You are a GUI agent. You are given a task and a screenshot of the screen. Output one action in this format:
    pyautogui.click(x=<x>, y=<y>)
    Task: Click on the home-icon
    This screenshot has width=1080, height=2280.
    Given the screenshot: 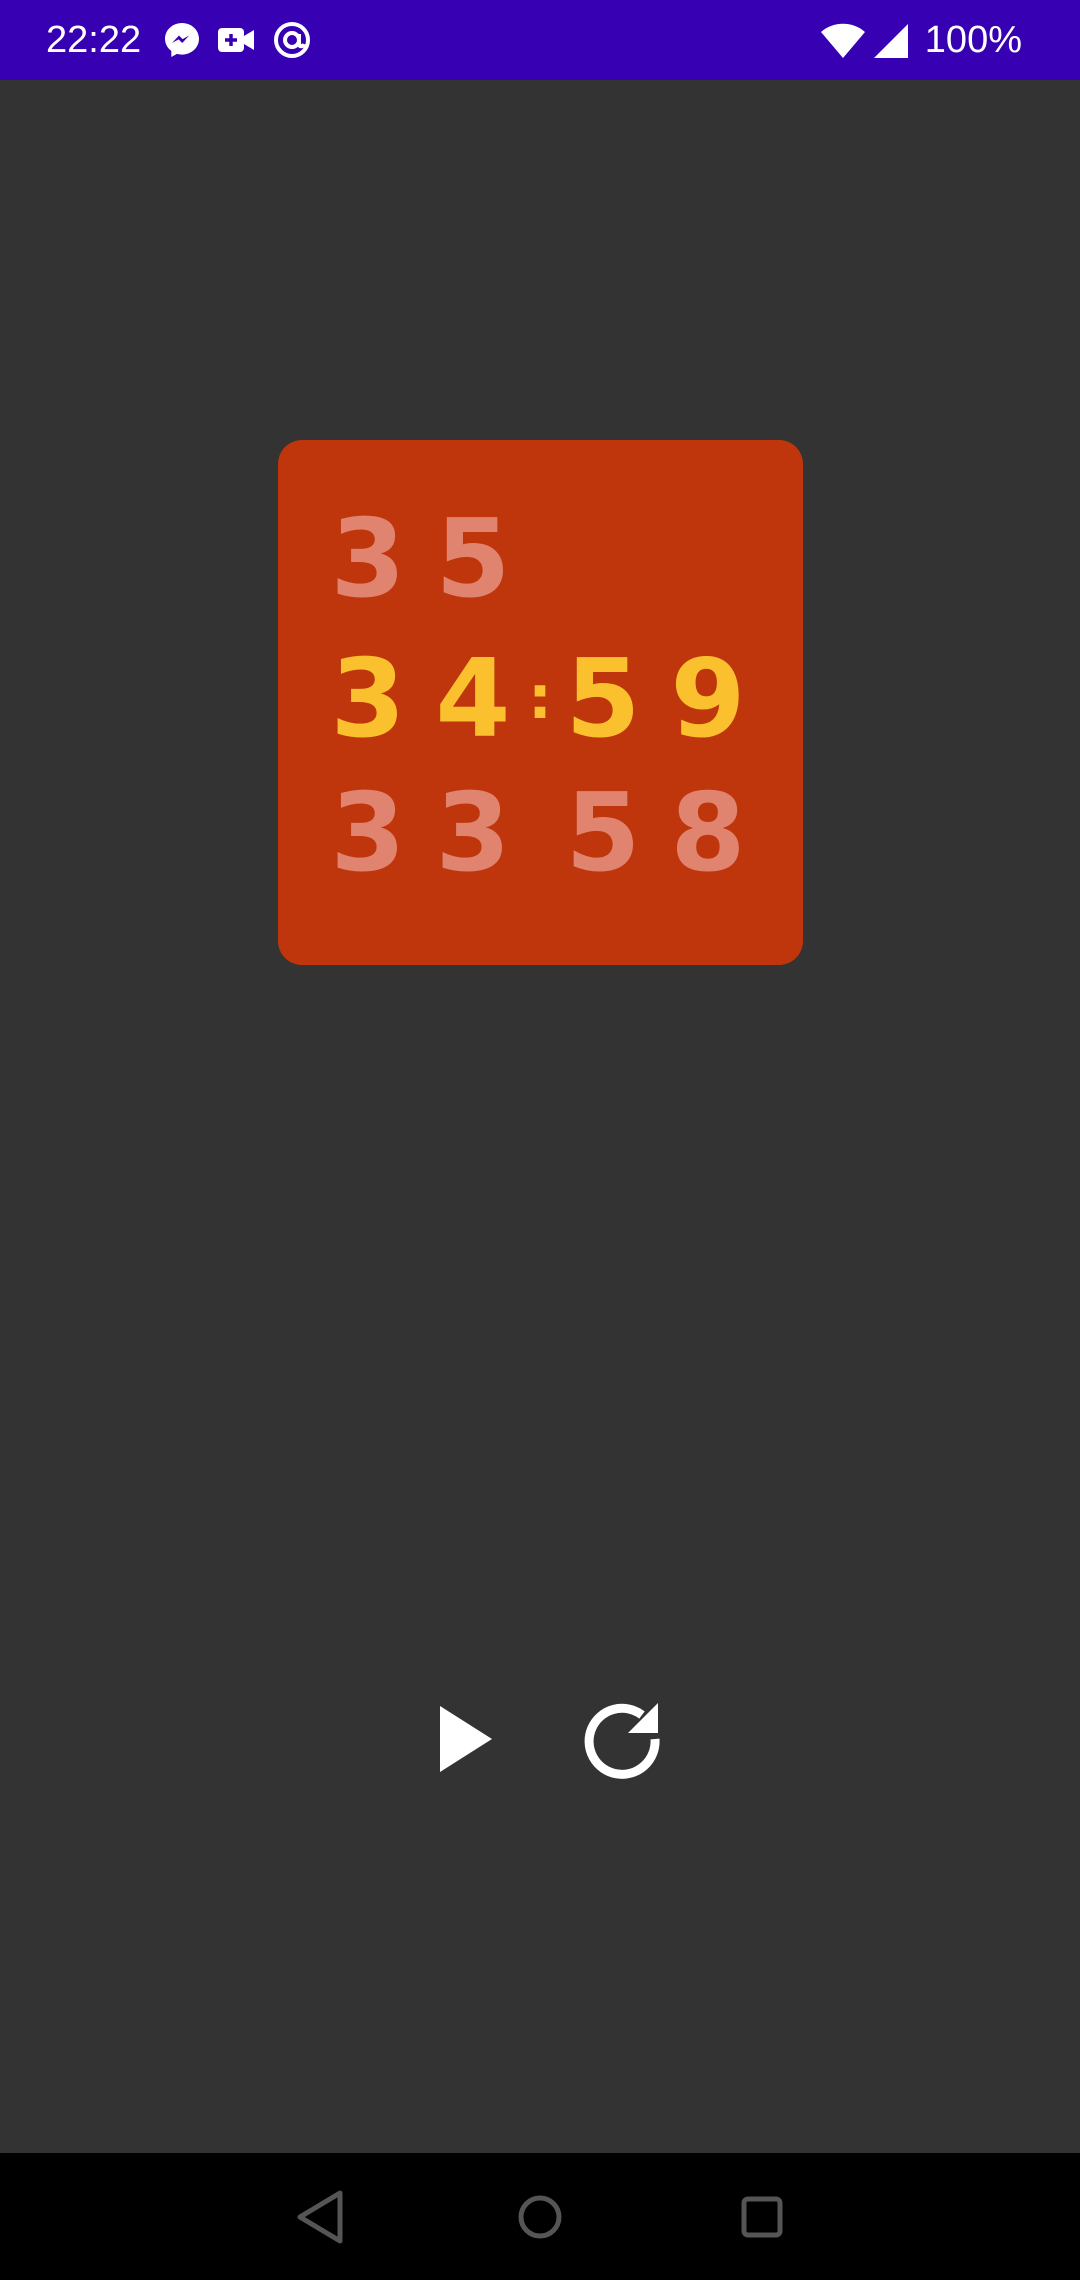 What is the action you would take?
    pyautogui.click(x=540, y=2217)
    